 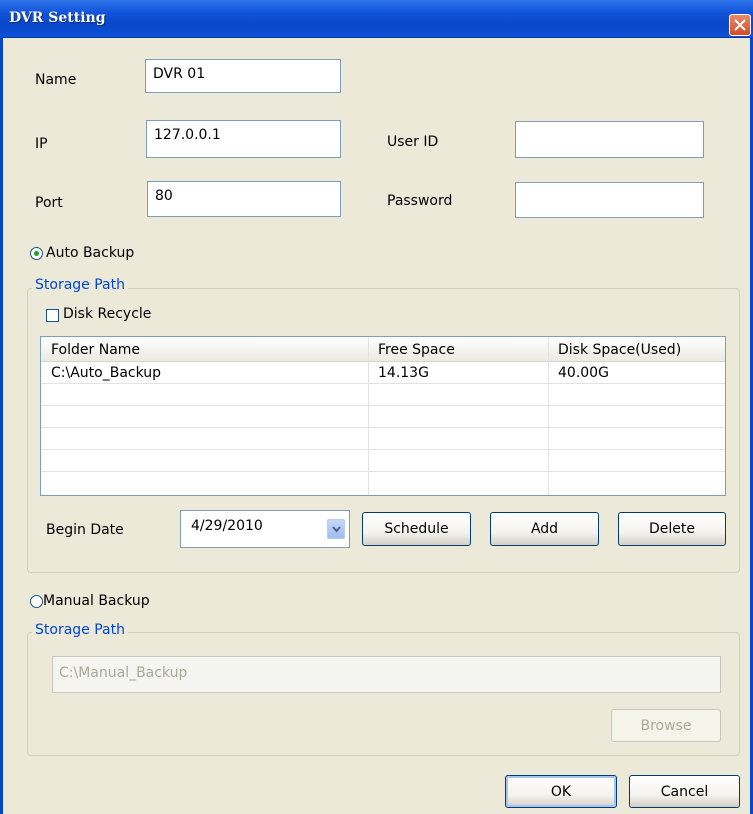 I want to click on add-button: Add, so click(x=544, y=529).